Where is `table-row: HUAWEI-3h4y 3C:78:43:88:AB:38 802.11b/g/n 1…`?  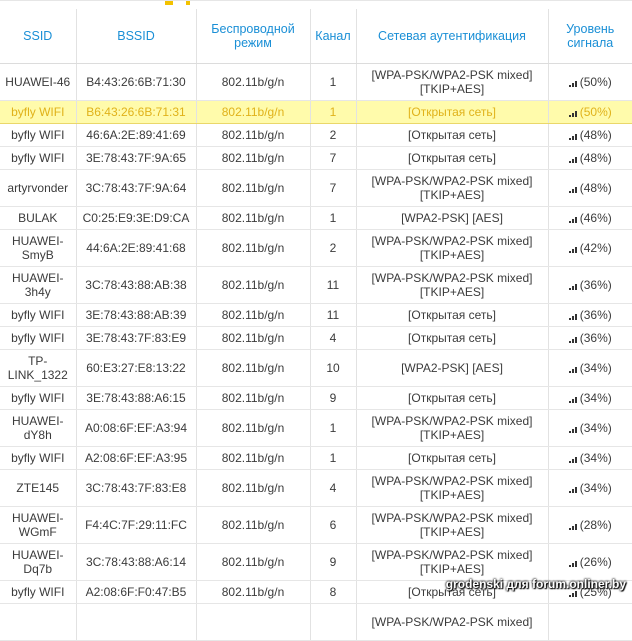
table-row: HUAWEI-3h4y 3C:78:43:88:AB:38 802.11b/g/n 1… is located at coordinates (316, 285).